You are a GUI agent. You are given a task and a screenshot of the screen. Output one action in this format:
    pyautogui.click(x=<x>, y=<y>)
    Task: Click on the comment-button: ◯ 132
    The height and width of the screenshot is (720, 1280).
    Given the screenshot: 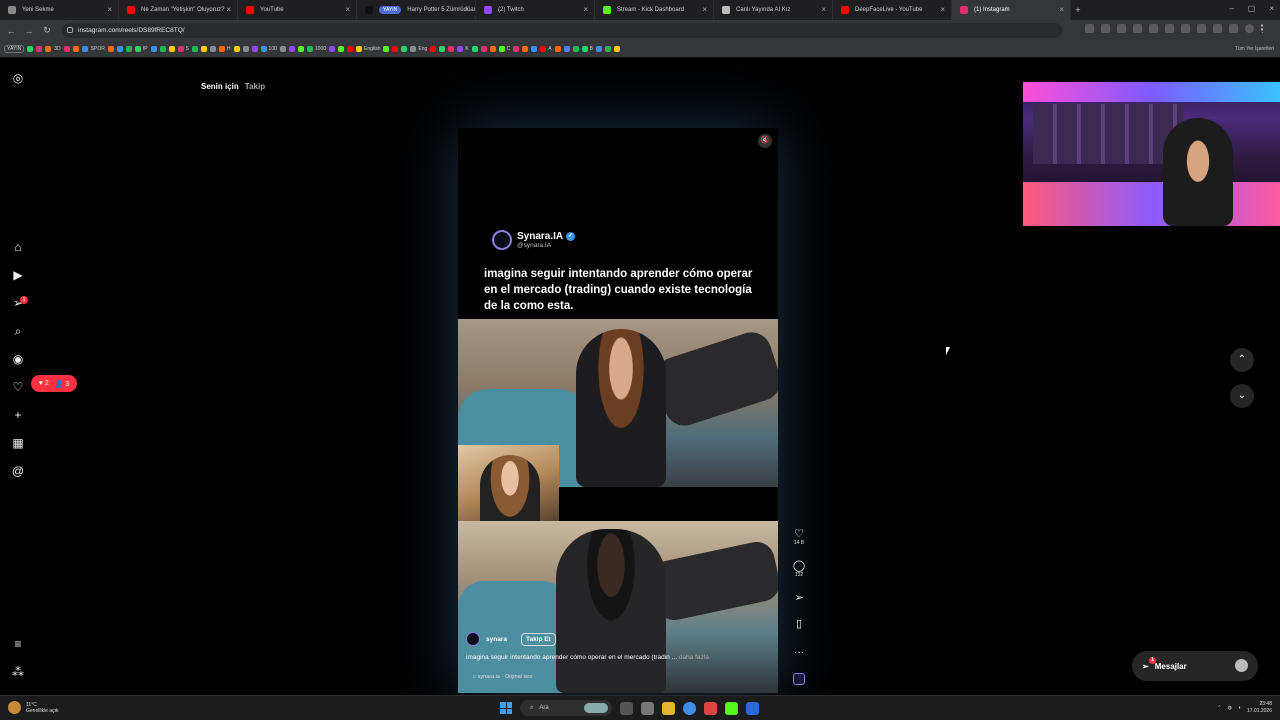 What is the action you would take?
    pyautogui.click(x=799, y=569)
    